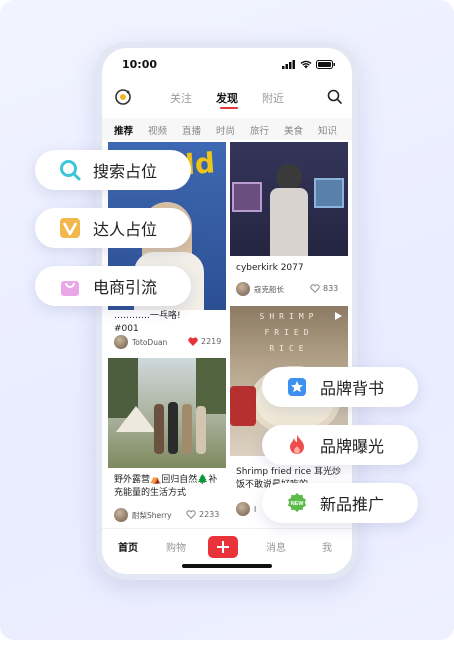  I want to click on pill-brand-endorsement: 品牌背书, so click(340, 387).